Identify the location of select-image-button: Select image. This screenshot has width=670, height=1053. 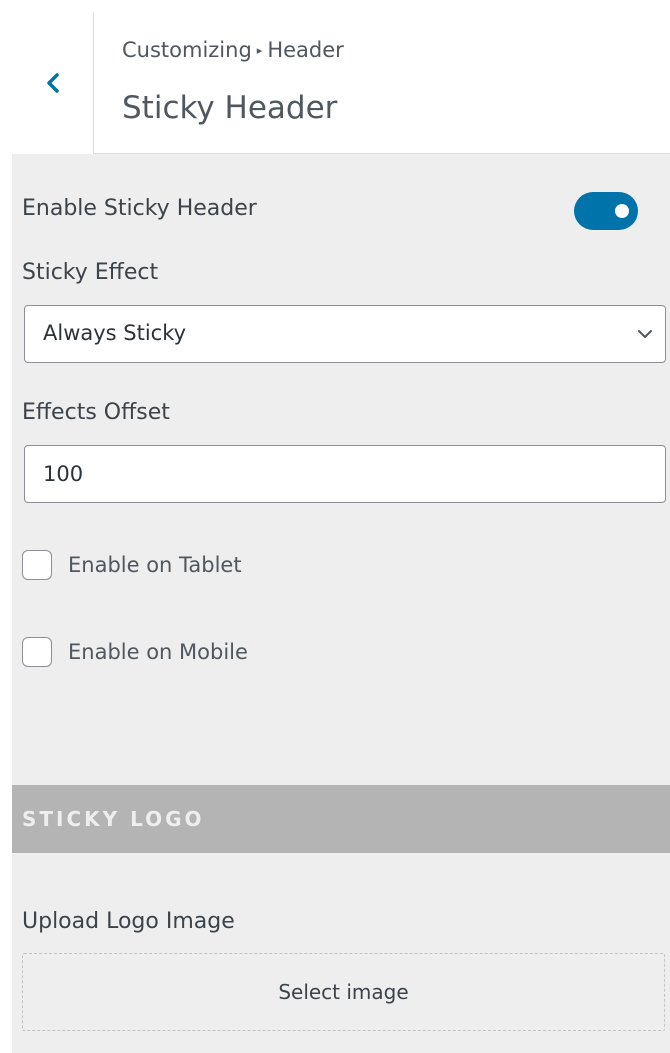
(343, 992).